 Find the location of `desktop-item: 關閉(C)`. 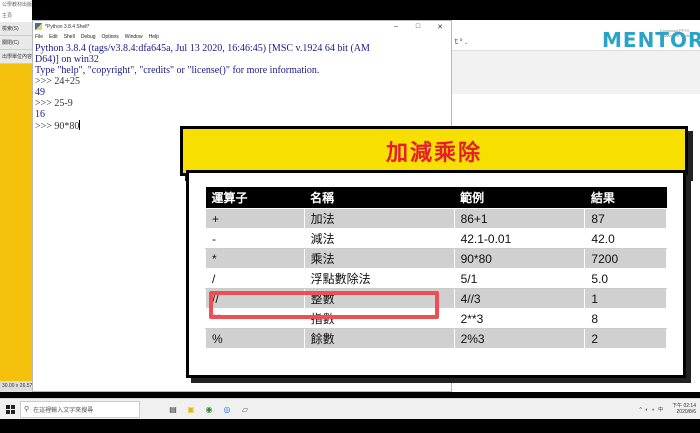

desktop-item: 關閉(C) is located at coordinates (16, 43).